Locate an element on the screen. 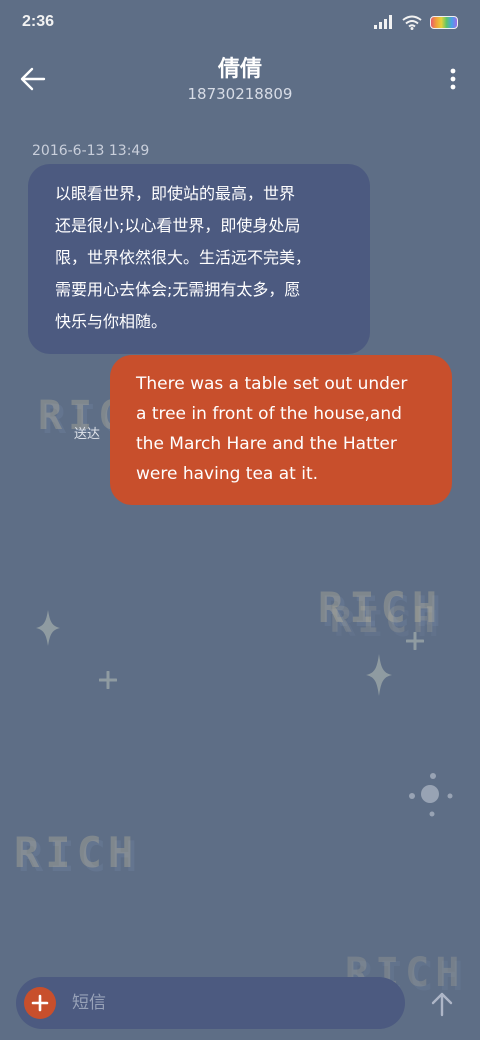 This screenshot has width=480, height=1040. sms-input is located at coordinates (232, 1003).